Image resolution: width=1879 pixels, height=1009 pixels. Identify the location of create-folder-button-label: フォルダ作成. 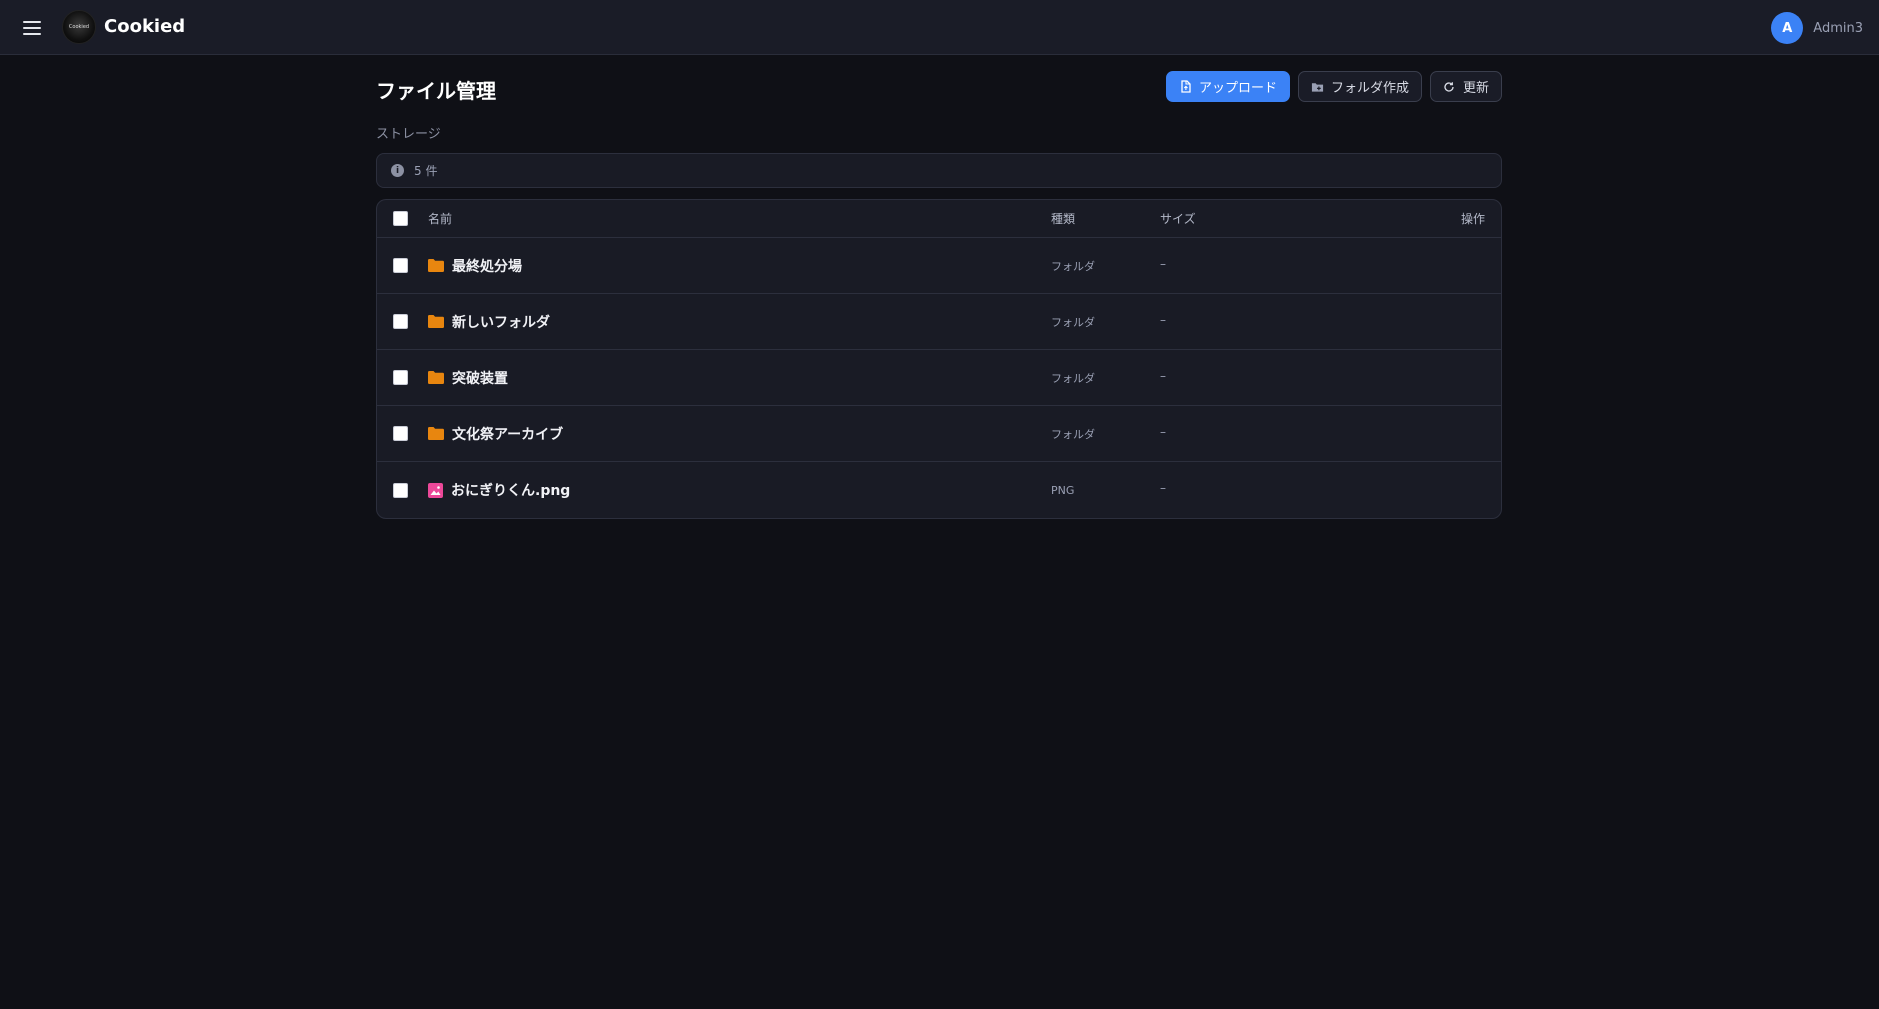
(1369, 88).